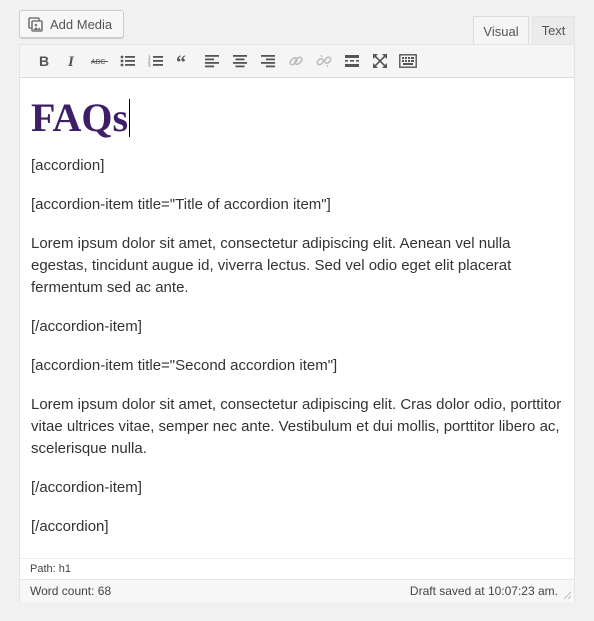 The width and height of the screenshot is (594, 621). I want to click on read-more-icon, so click(352, 61).